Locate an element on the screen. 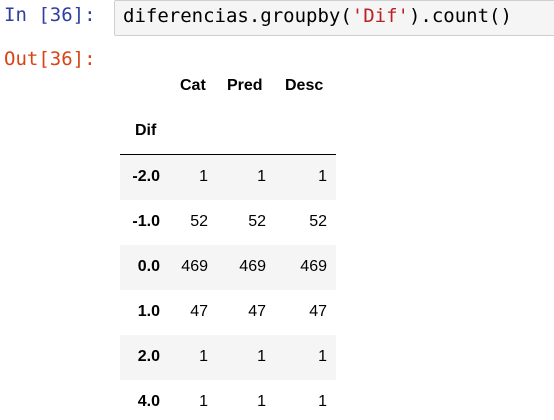  table-row: 1.0 47 47 47 is located at coordinates (228, 312).